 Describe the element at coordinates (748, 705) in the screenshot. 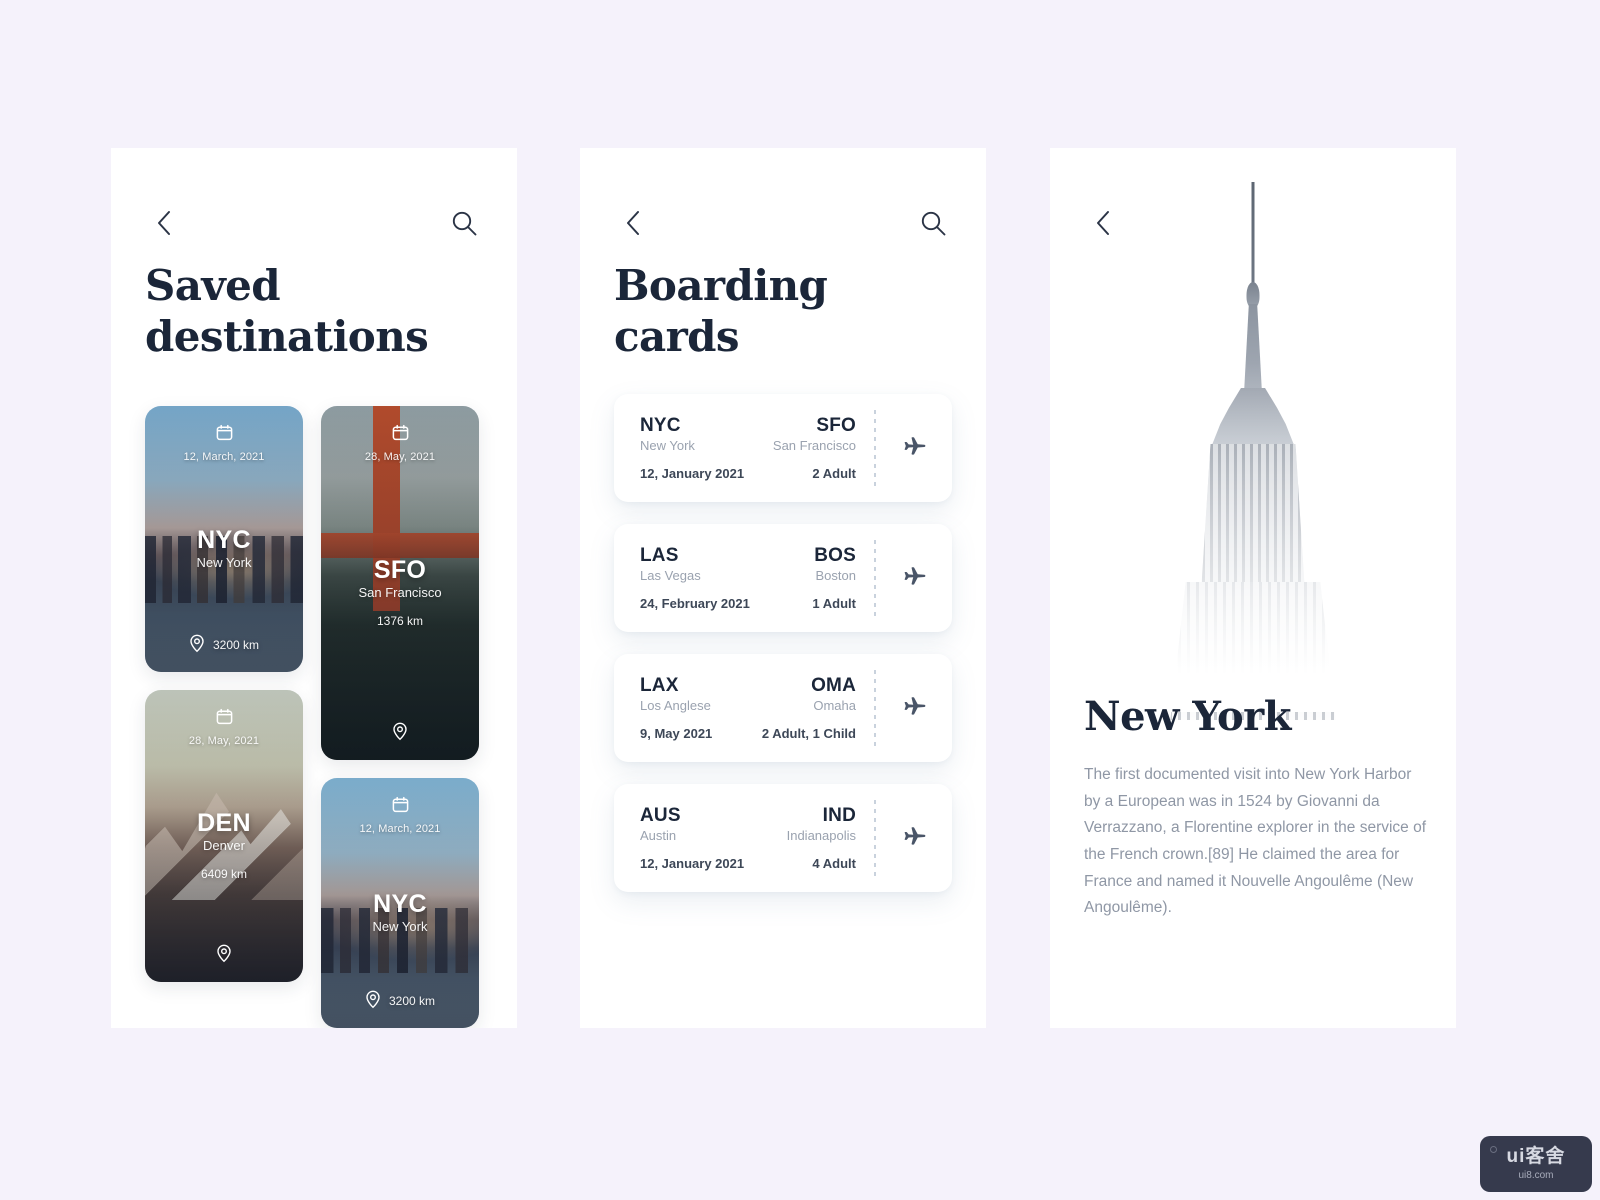

I see `boarding-card-cities: Los Anglese Omaha` at that location.